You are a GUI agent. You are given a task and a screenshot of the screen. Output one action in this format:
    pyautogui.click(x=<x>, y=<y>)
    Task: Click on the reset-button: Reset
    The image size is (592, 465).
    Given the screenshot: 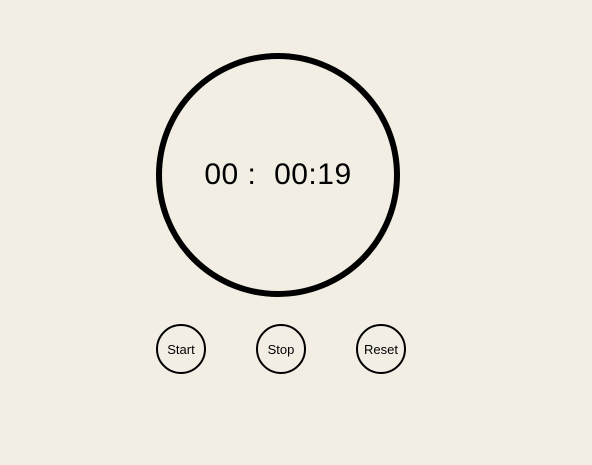 What is the action you would take?
    pyautogui.click(x=381, y=349)
    